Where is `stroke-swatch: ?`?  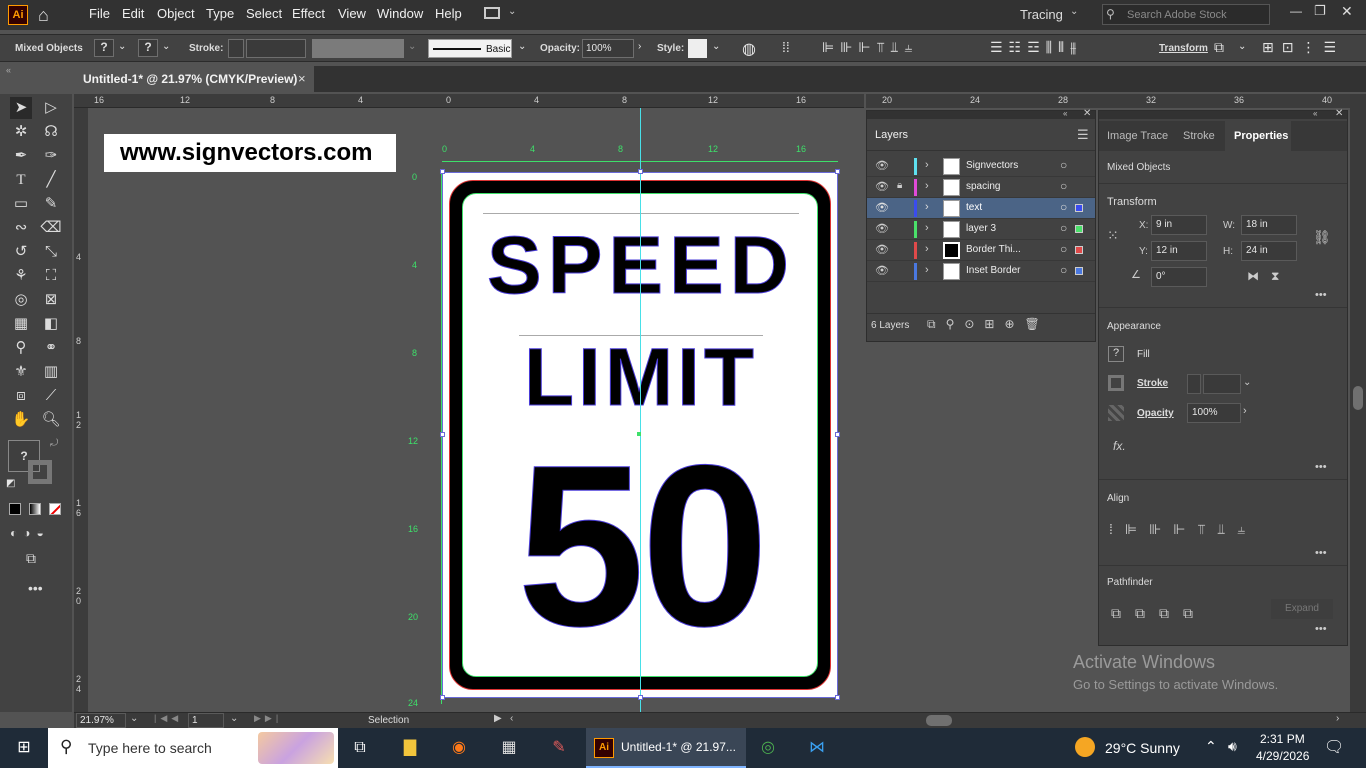 stroke-swatch: ? is located at coordinates (148, 48).